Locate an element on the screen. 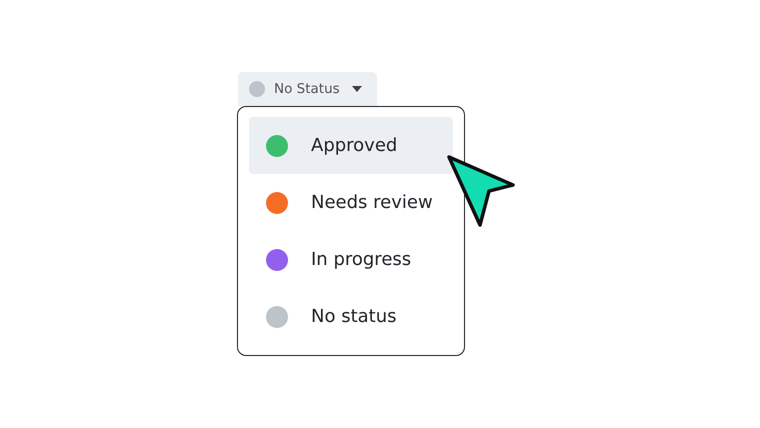 The height and width of the screenshot is (428, 760). menu-item: Approved is located at coordinates (351, 145).